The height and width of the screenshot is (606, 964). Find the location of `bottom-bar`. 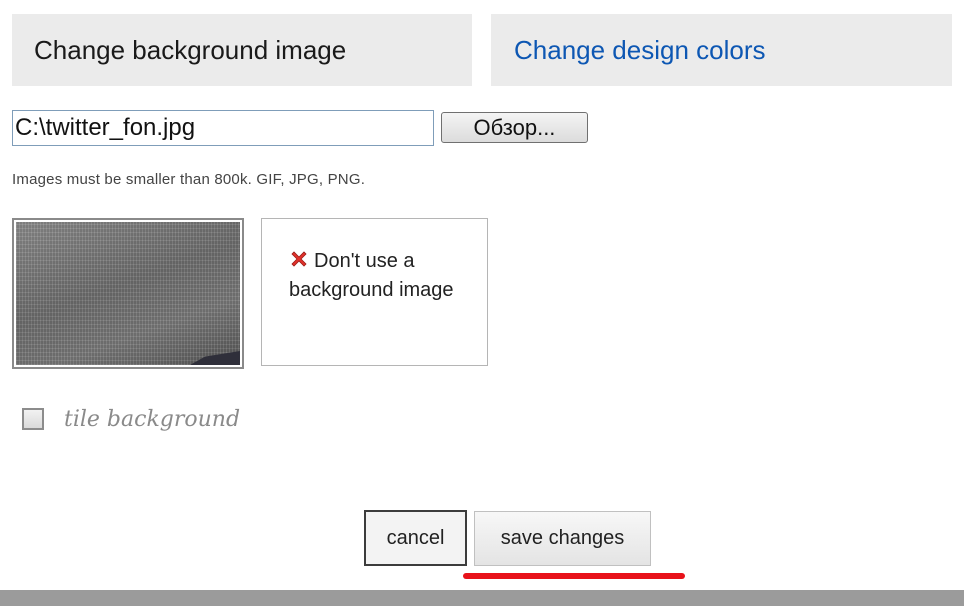

bottom-bar is located at coordinates (482, 598).